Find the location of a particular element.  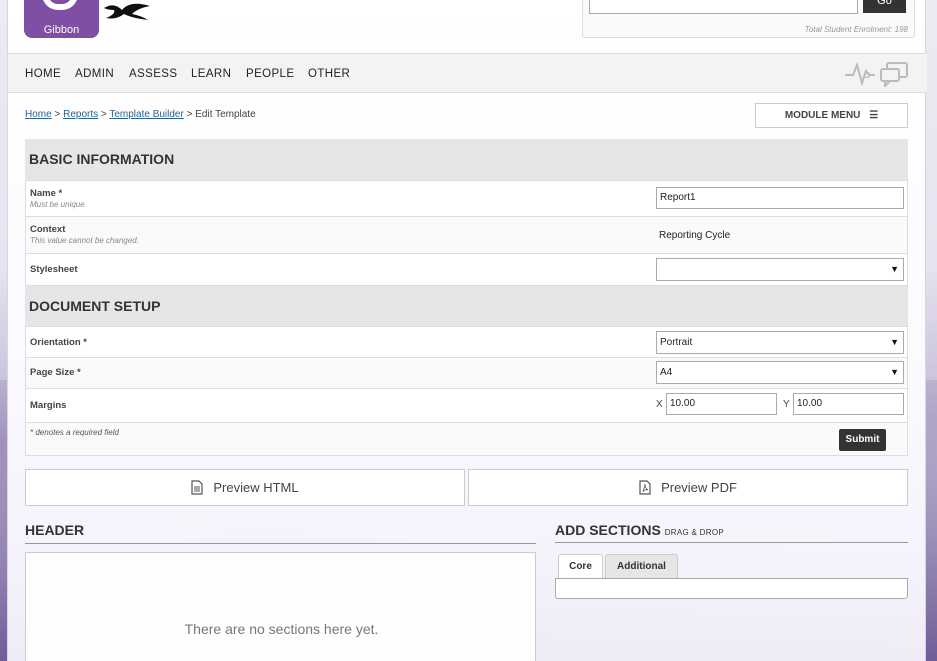

breadcrumb-home: Home is located at coordinates (38, 114).